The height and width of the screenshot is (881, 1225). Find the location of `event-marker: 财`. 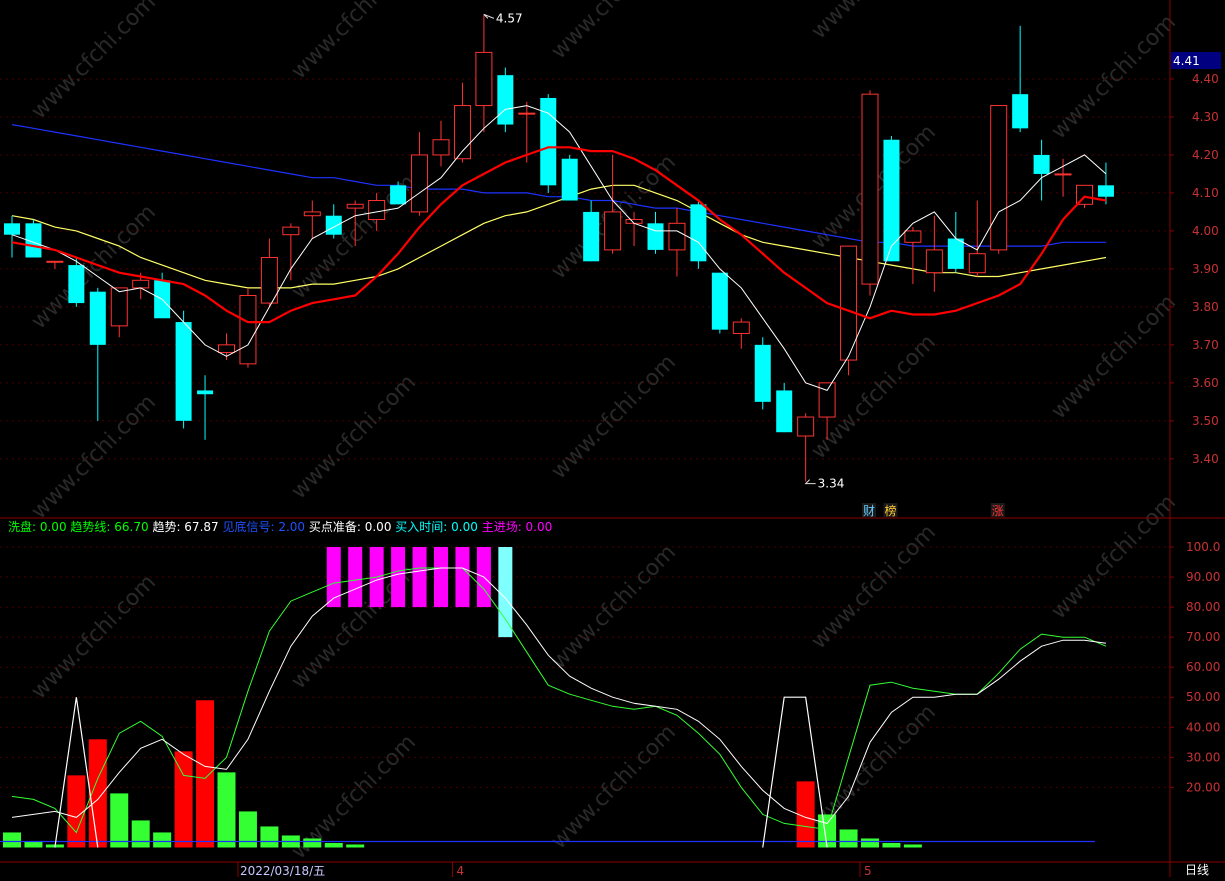

event-marker: 财 is located at coordinates (869, 511).